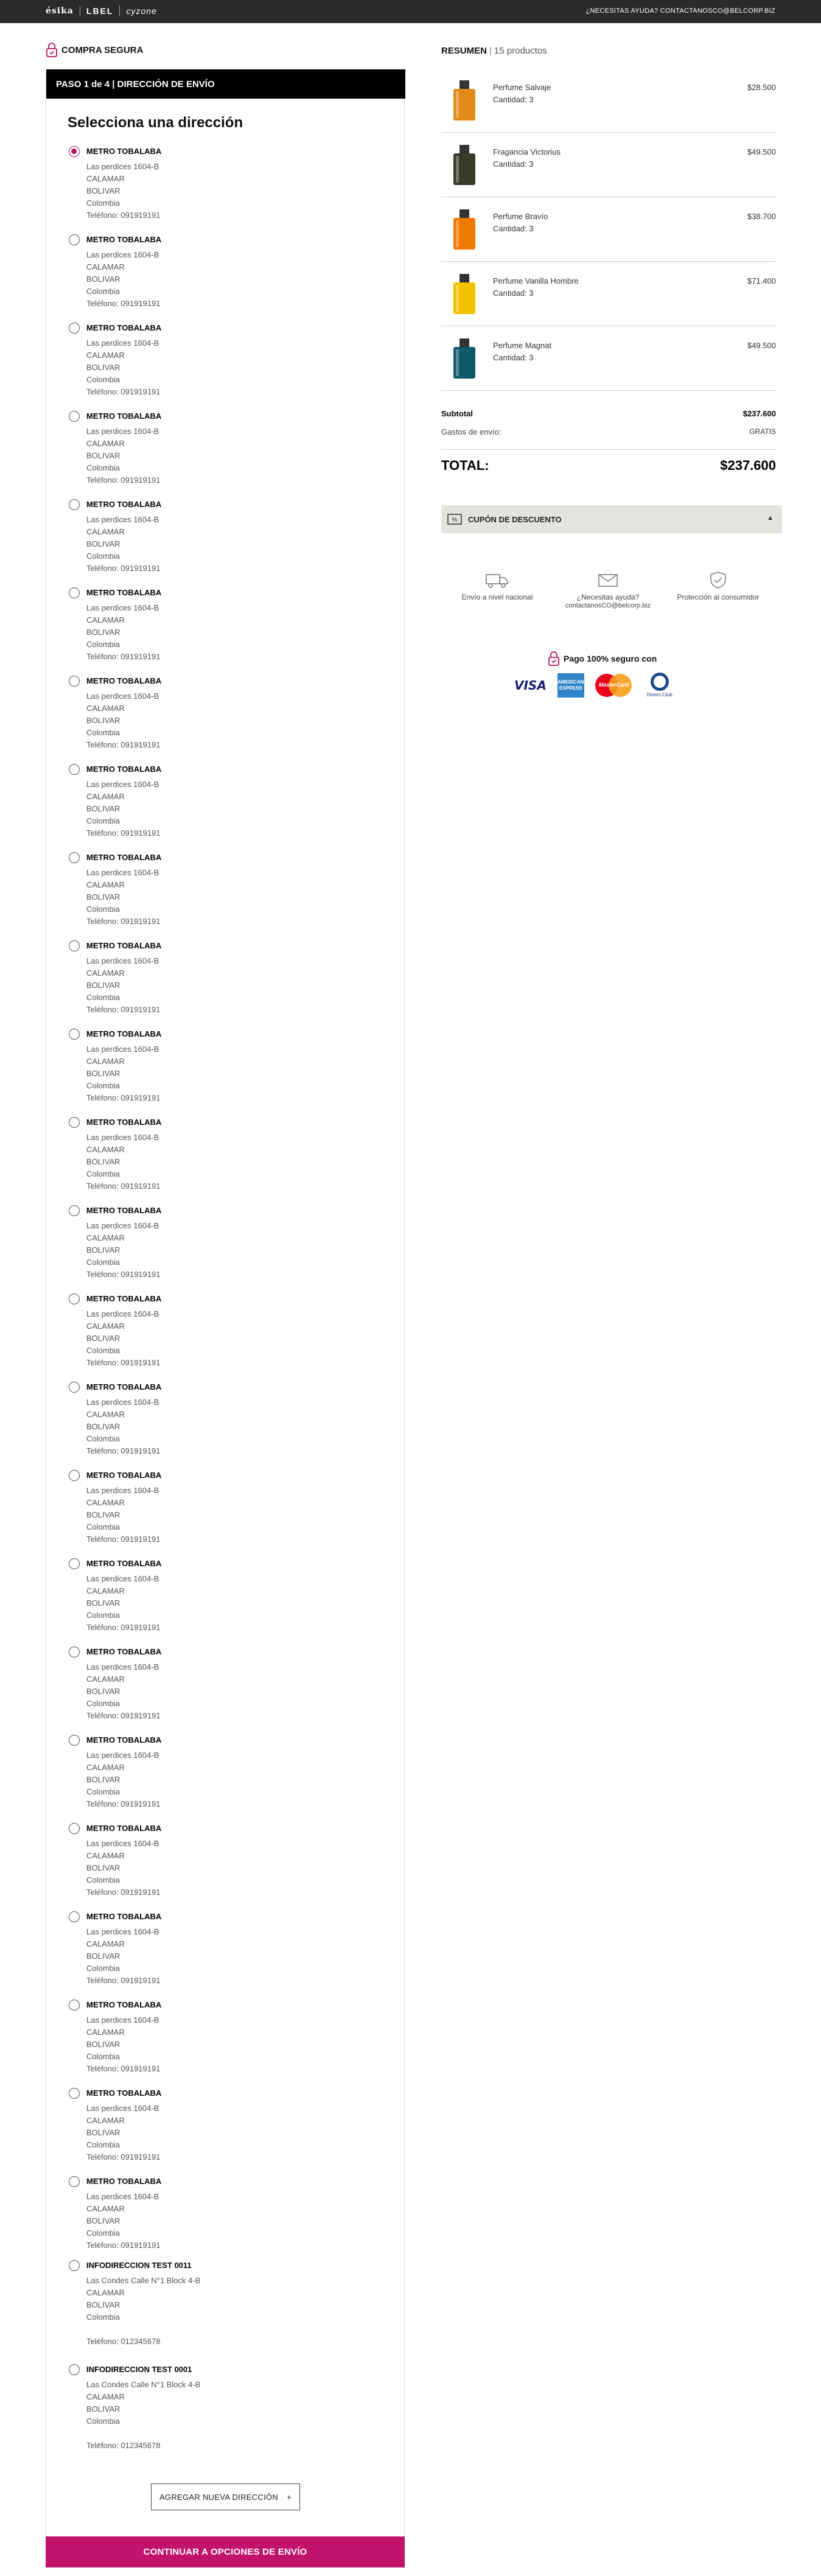  Describe the element at coordinates (613, 684) in the screenshot. I see `mastercard-label: MasterCard` at that location.